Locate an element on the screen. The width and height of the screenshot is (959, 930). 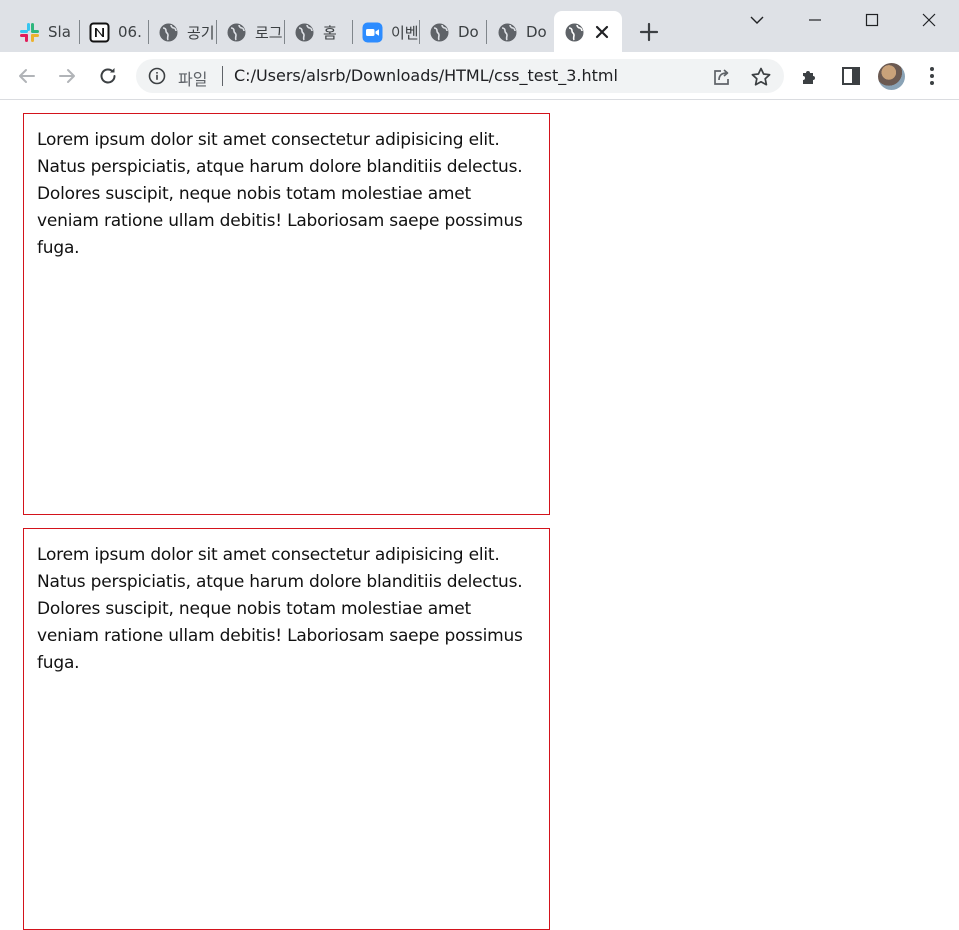
share-icon is located at coordinates (721, 77).